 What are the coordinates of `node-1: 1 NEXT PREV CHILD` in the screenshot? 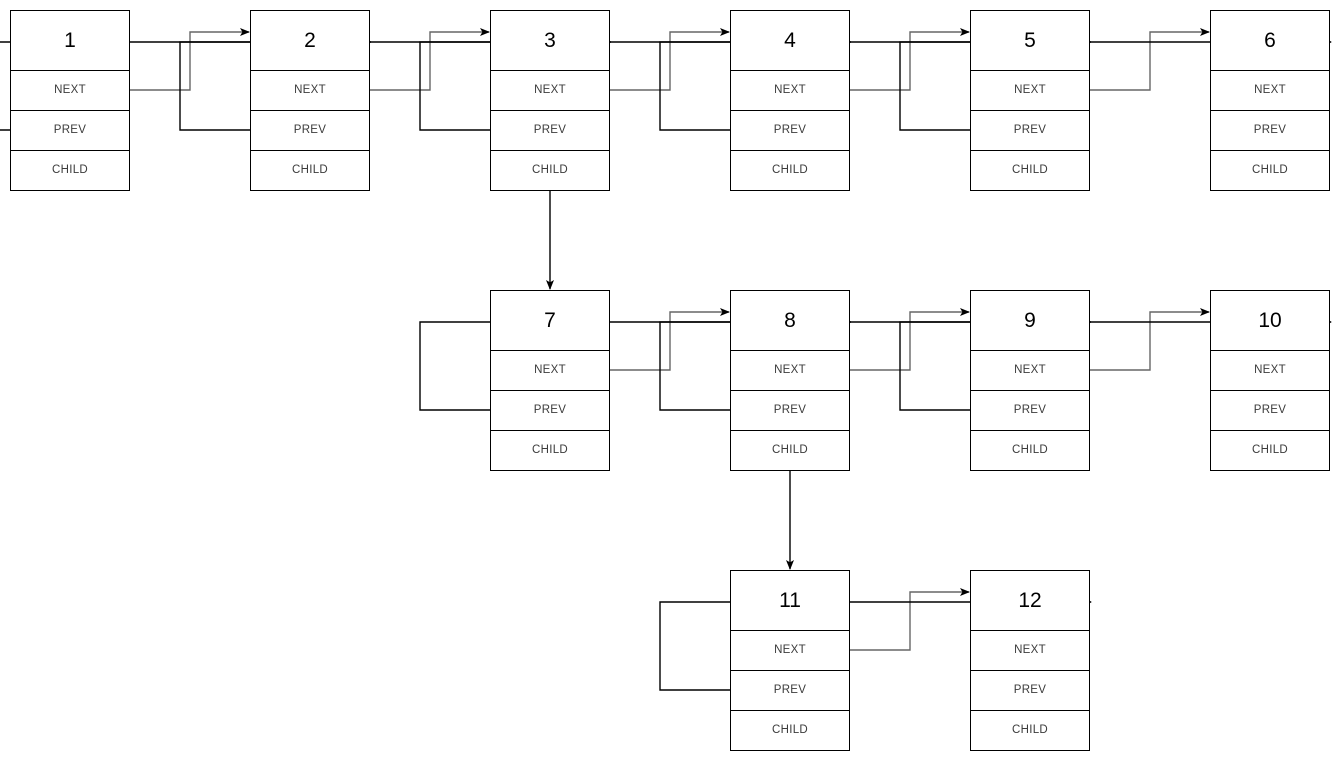 It's located at (70, 100).